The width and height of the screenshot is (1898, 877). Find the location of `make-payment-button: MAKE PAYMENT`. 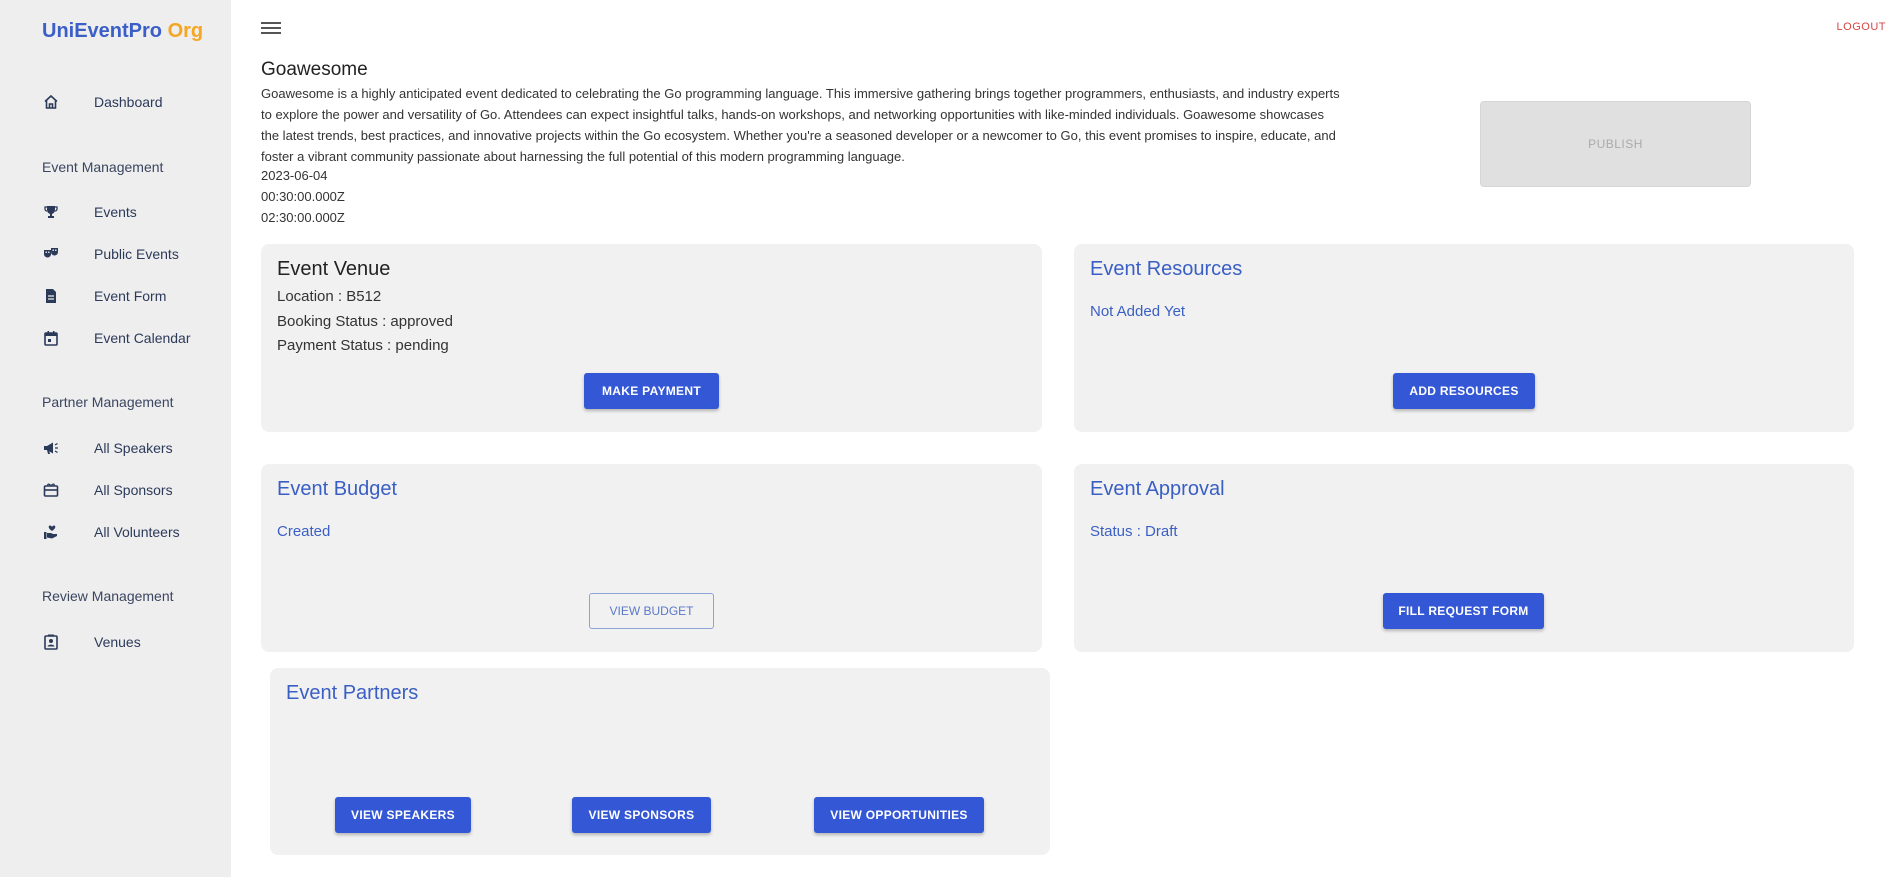

make-payment-button: MAKE PAYMENT is located at coordinates (651, 391).